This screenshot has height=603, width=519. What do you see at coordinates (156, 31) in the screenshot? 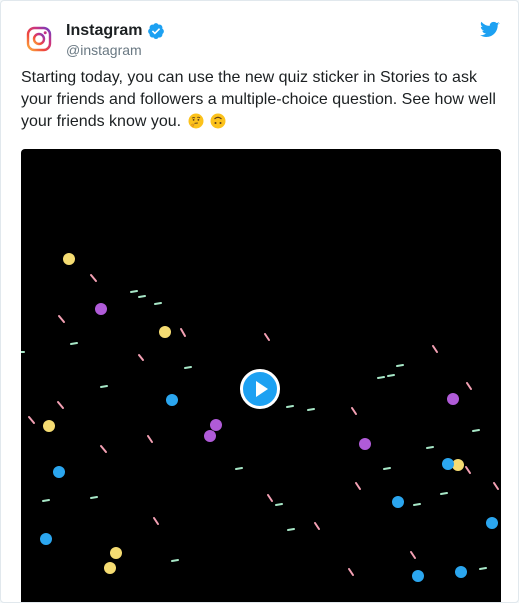
I see `verified-badge-icon` at bounding box center [156, 31].